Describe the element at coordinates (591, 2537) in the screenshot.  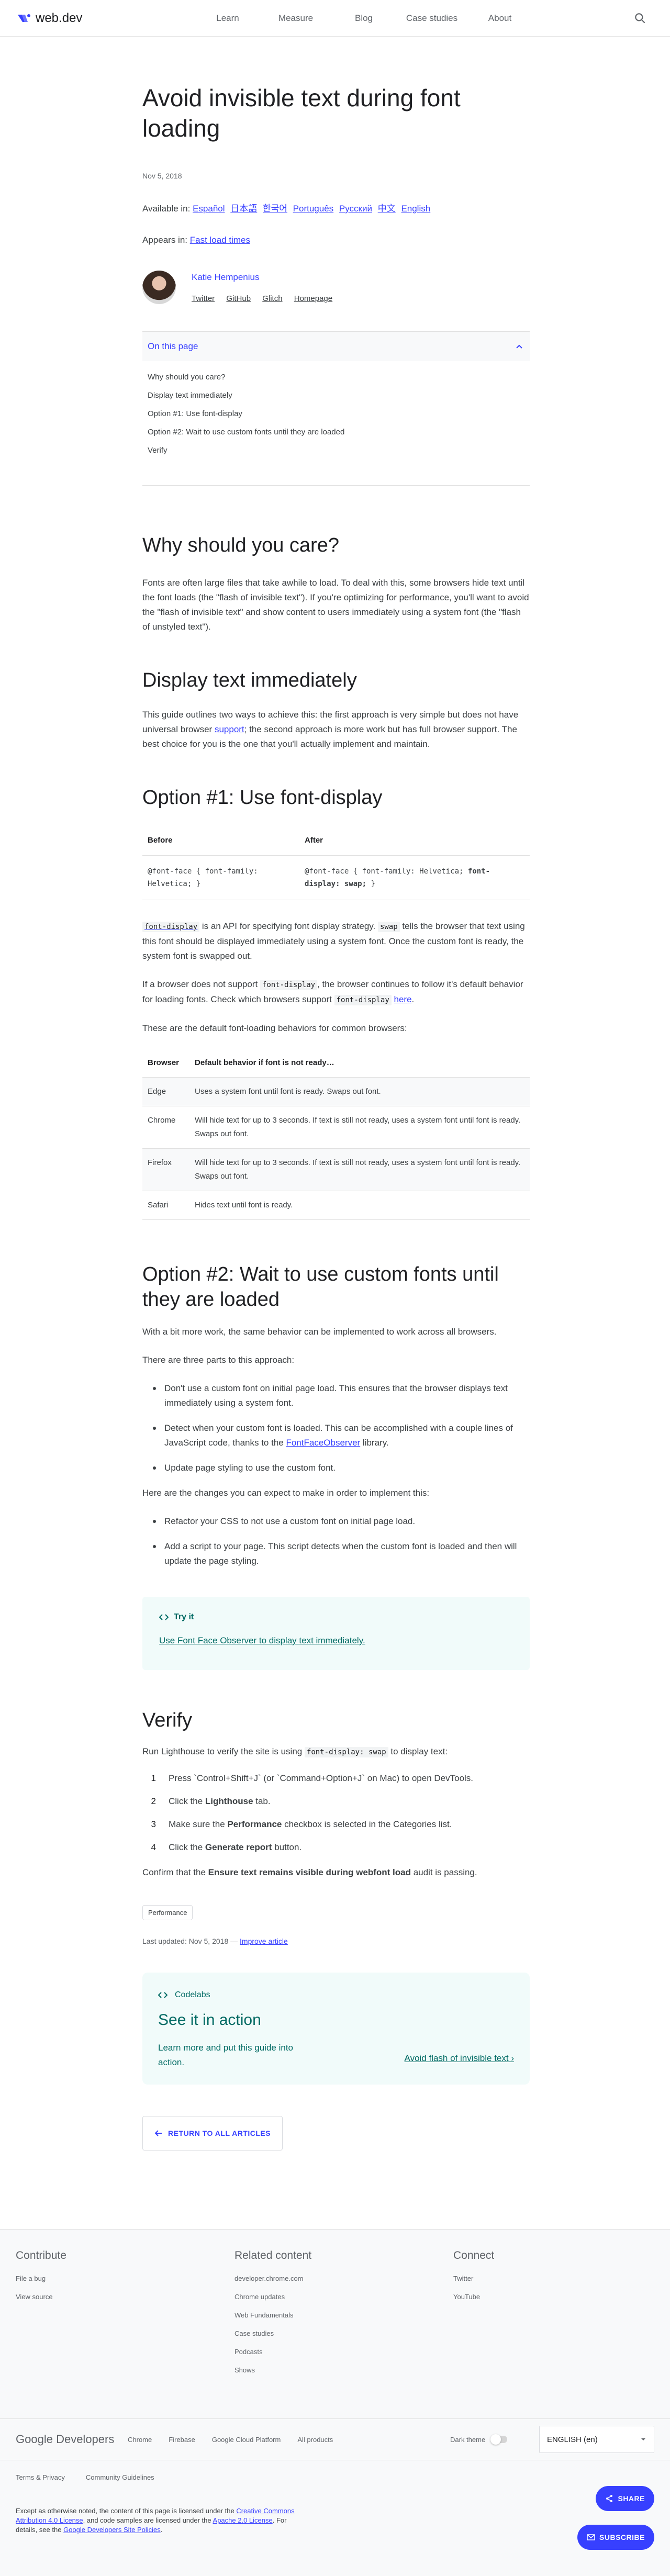
I see `email-icon` at that location.